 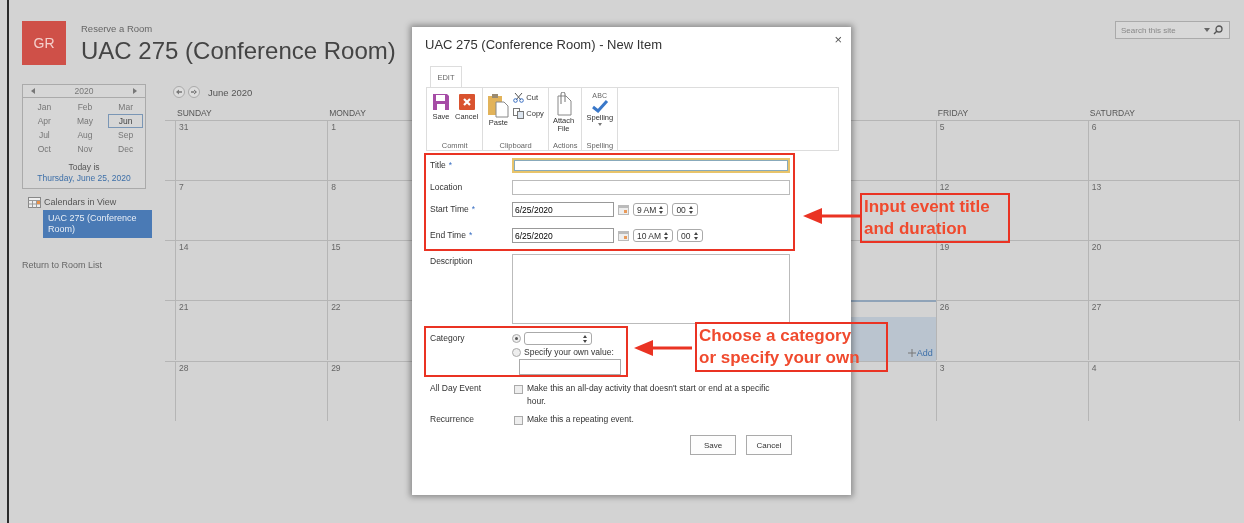 I want to click on day-header: SATURDAY, so click(x=1112, y=113).